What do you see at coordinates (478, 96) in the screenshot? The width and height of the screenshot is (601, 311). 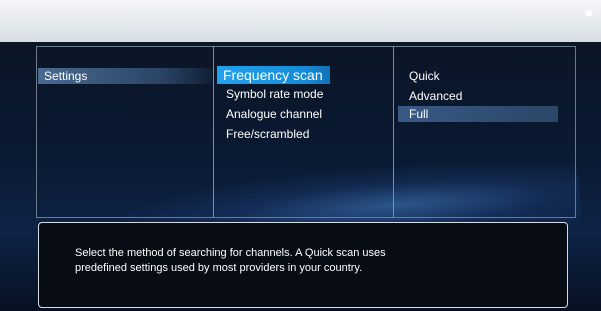 I see `option-advanced: Advanced` at bounding box center [478, 96].